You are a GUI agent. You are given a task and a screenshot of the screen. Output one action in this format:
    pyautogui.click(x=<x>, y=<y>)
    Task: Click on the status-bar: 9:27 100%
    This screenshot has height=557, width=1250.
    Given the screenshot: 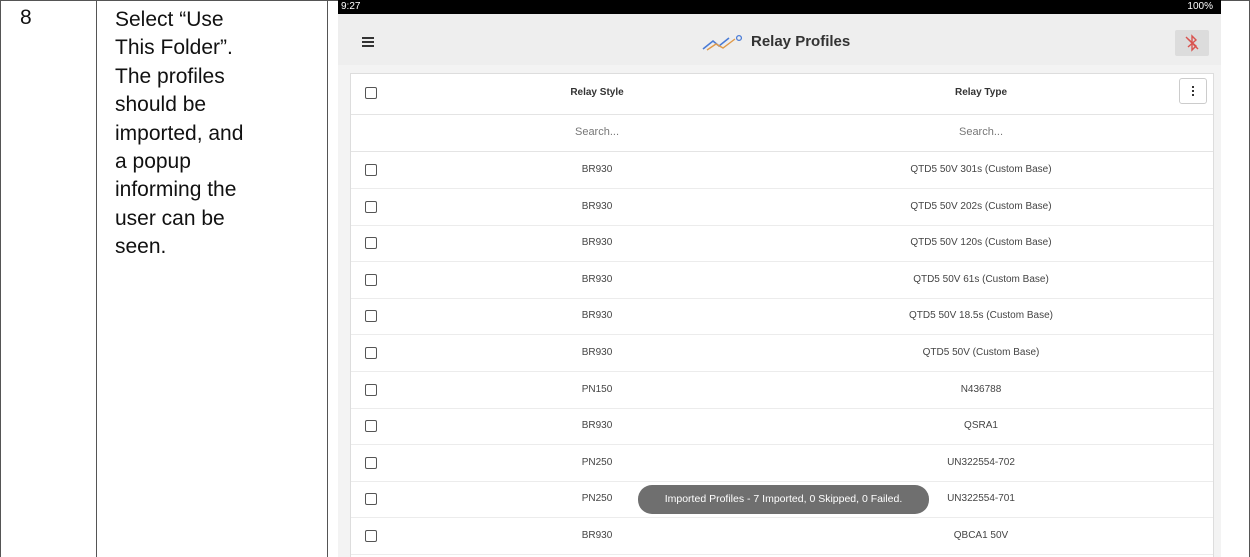 What is the action you would take?
    pyautogui.click(x=779, y=7)
    